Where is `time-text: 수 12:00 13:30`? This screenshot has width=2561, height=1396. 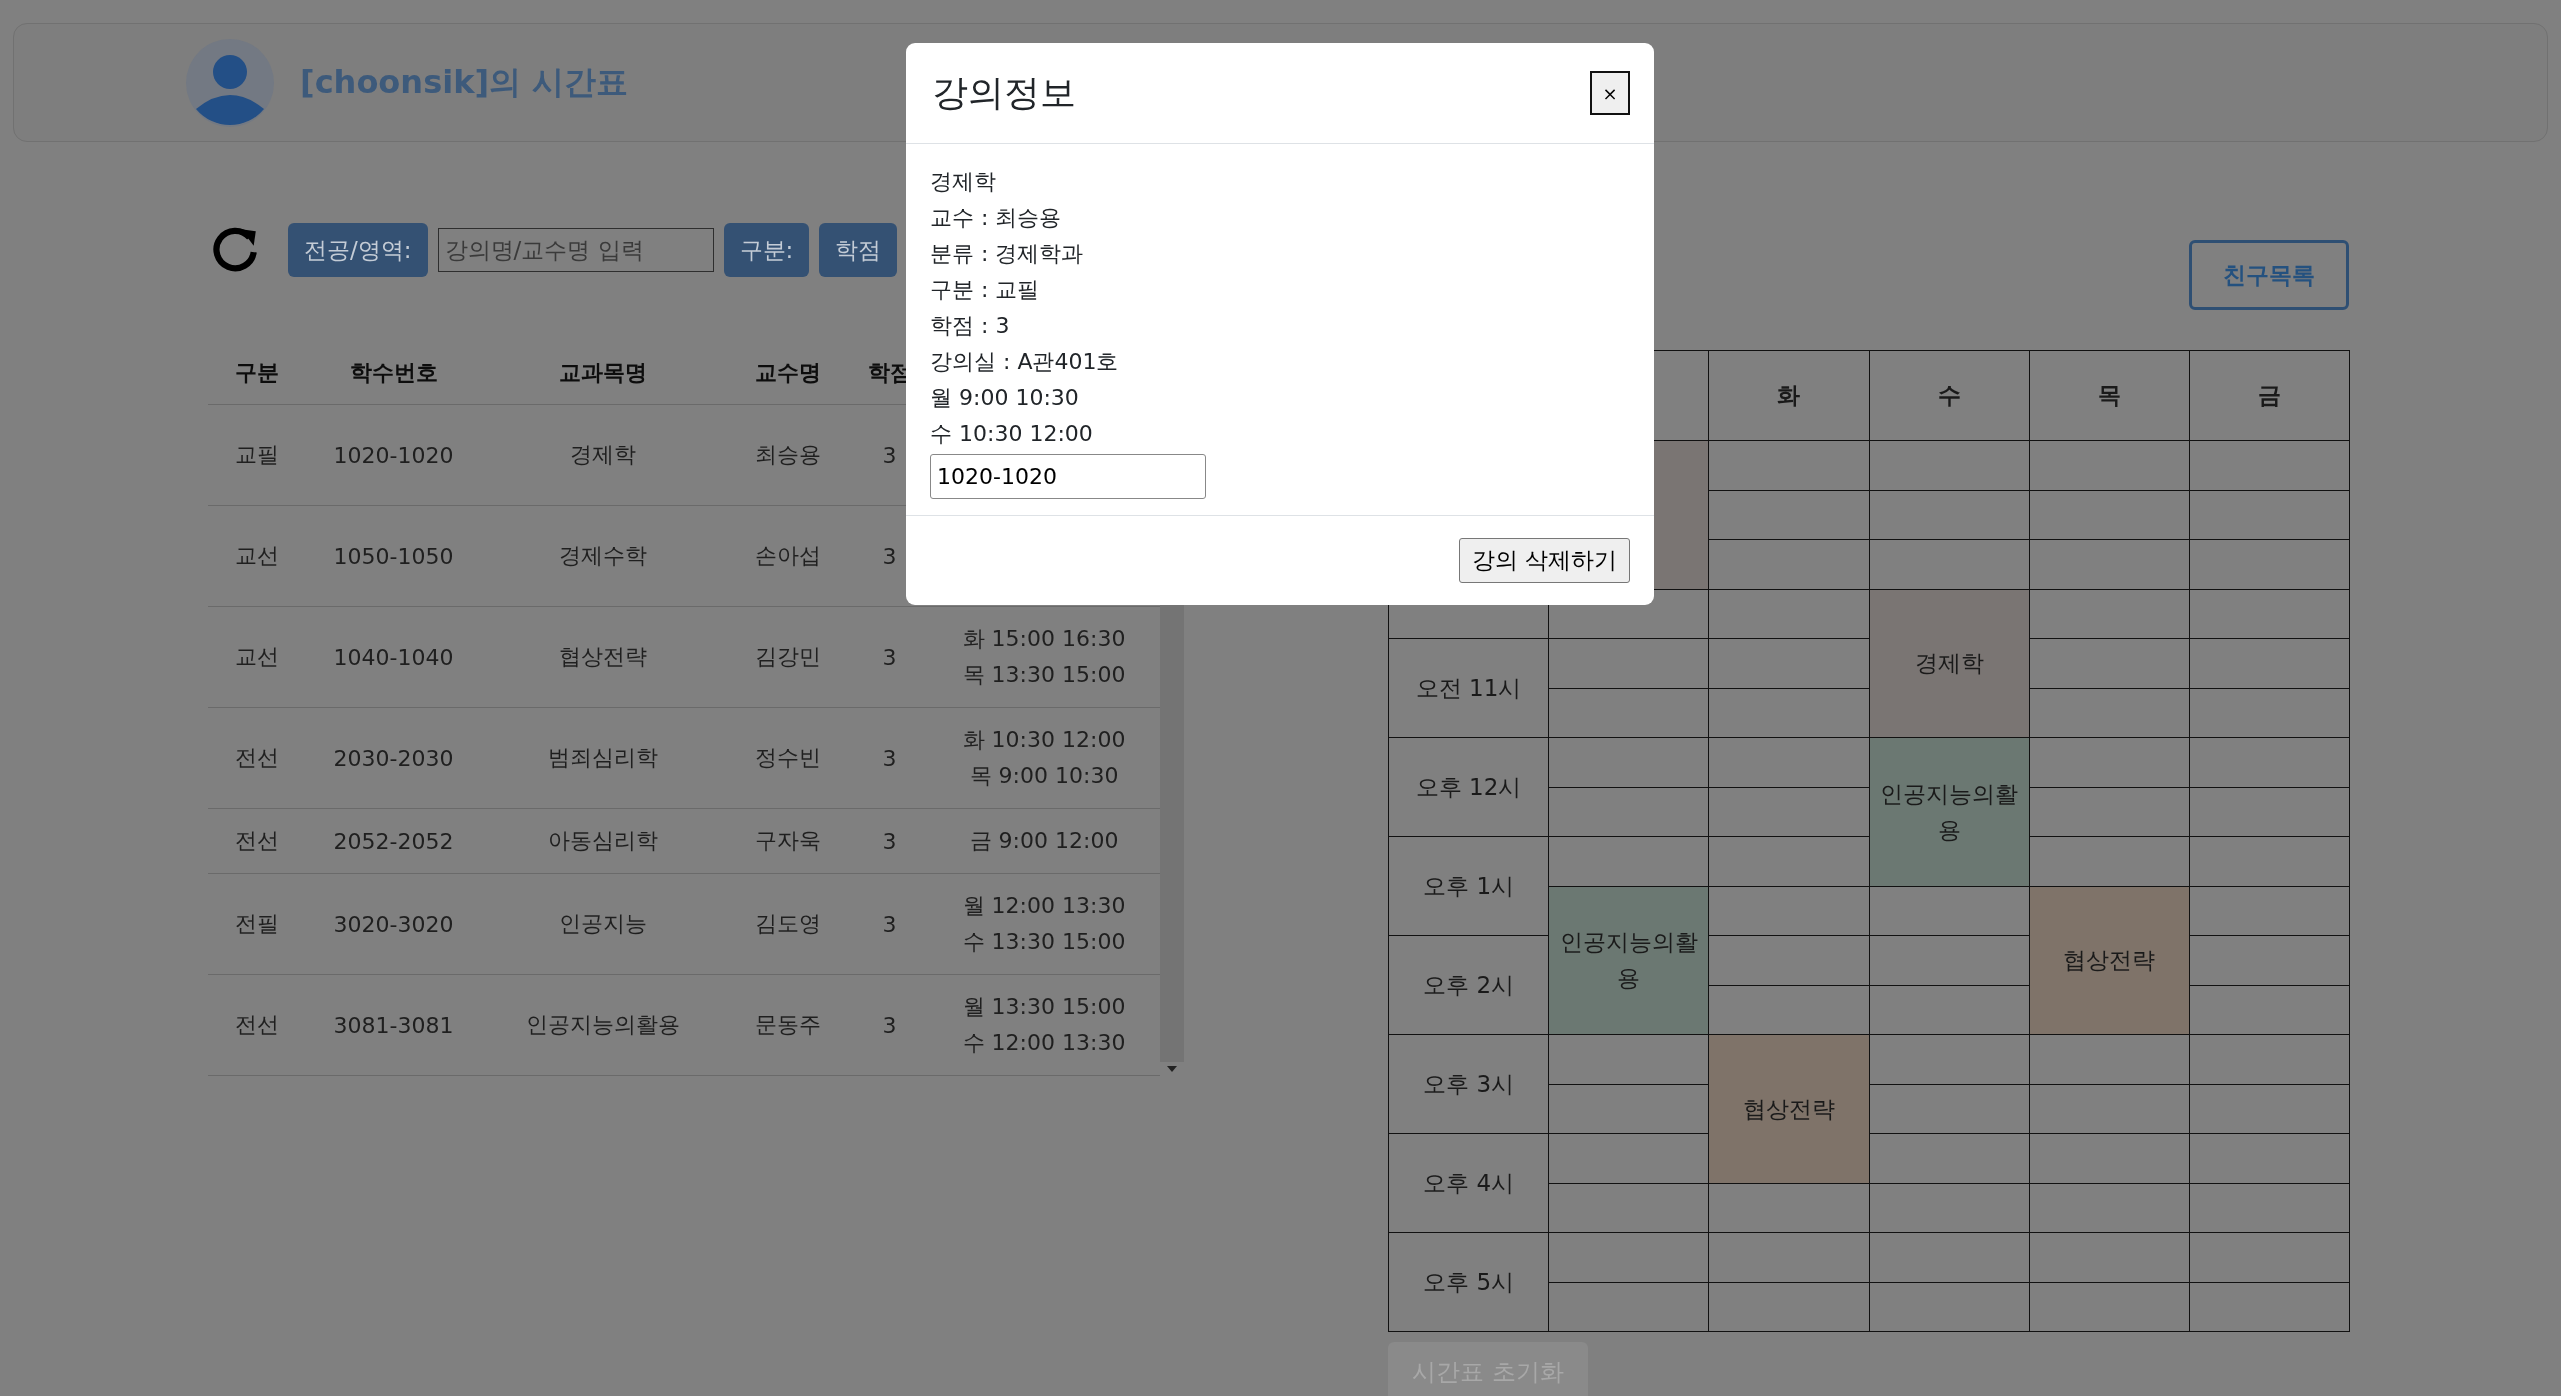 time-text: 수 12:00 13:30 is located at coordinates (1044, 1043).